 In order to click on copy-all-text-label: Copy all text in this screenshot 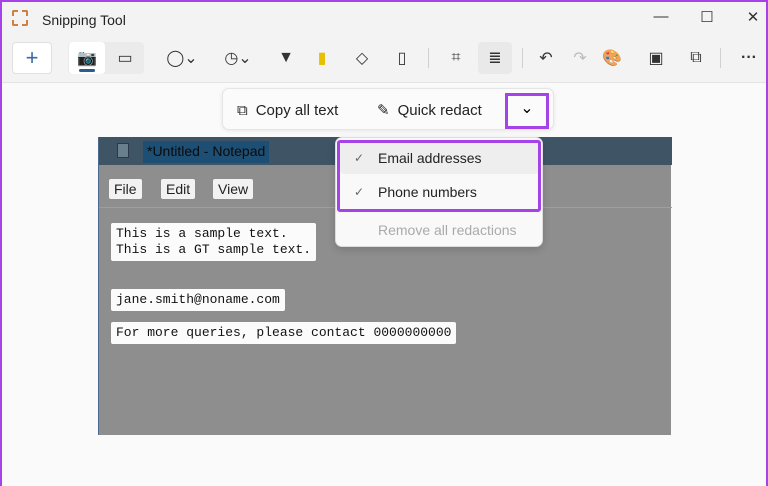, I will do `click(297, 110)`.